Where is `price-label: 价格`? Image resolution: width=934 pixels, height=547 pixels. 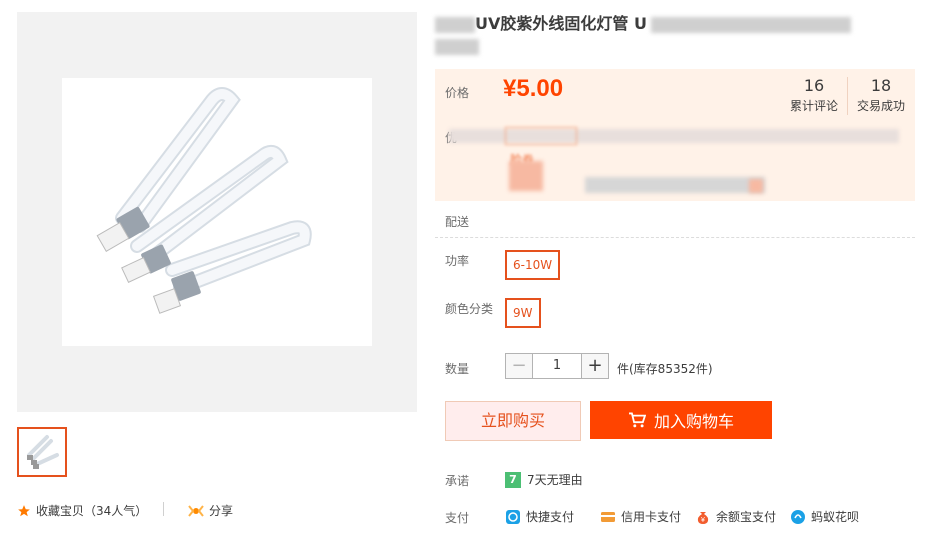
price-label: 价格 is located at coordinates (457, 93).